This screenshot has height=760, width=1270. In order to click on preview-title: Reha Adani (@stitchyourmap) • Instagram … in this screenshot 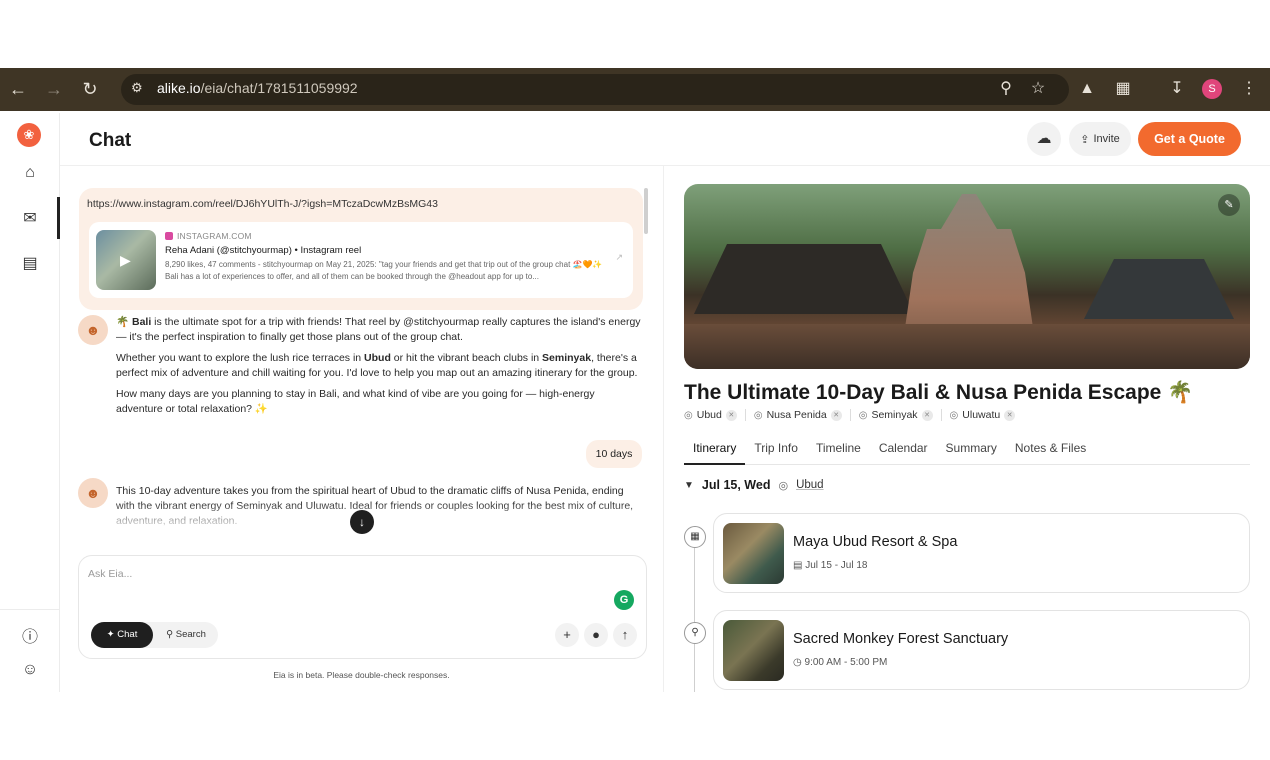, I will do `click(263, 250)`.